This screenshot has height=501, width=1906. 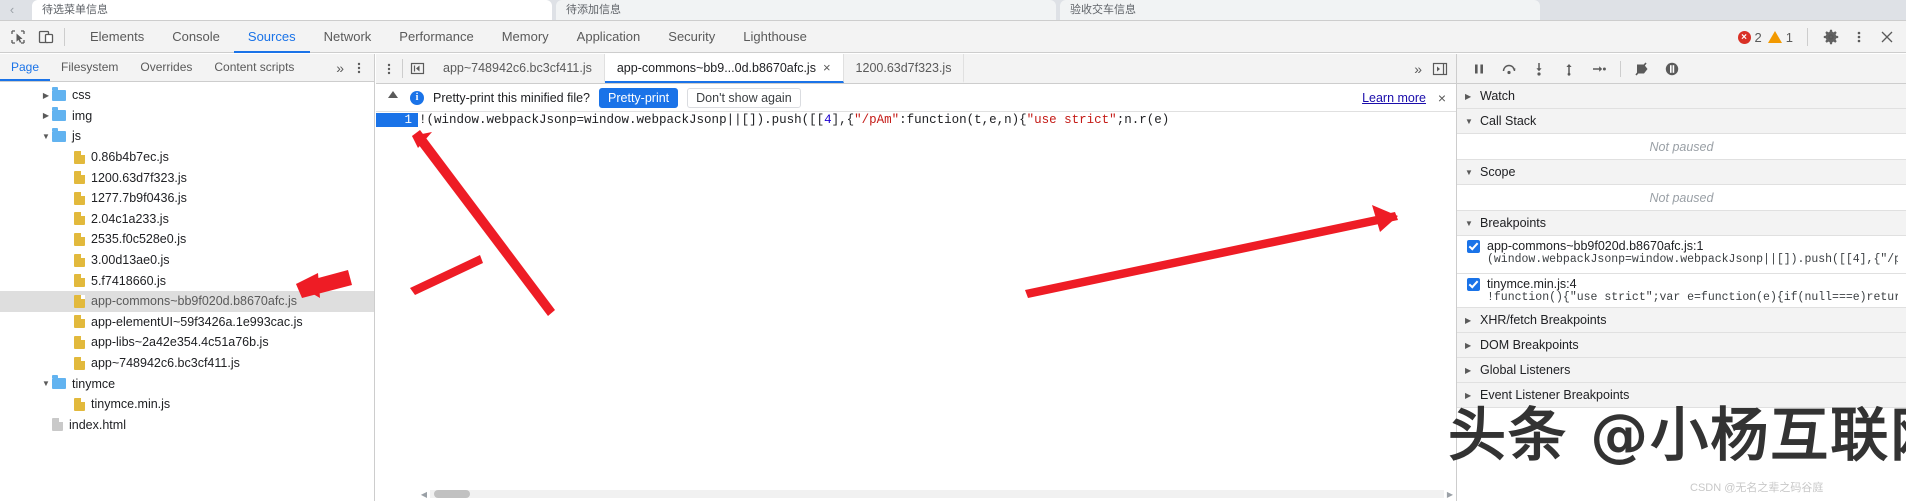 I want to click on step-out-icon, so click(x=1569, y=69).